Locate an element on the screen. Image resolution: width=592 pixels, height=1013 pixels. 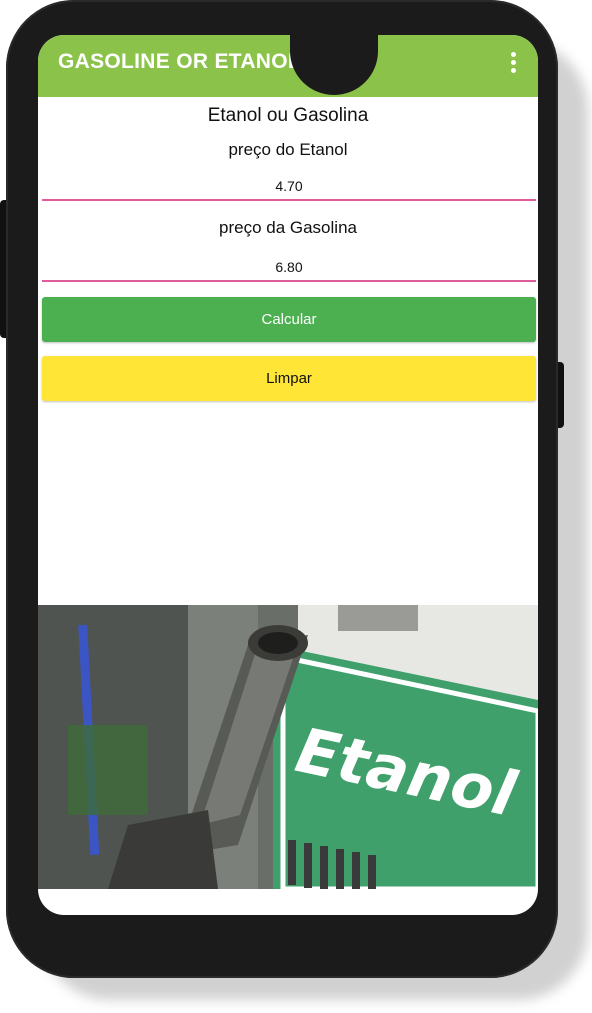
clear-button: Limpar is located at coordinates (289, 378).